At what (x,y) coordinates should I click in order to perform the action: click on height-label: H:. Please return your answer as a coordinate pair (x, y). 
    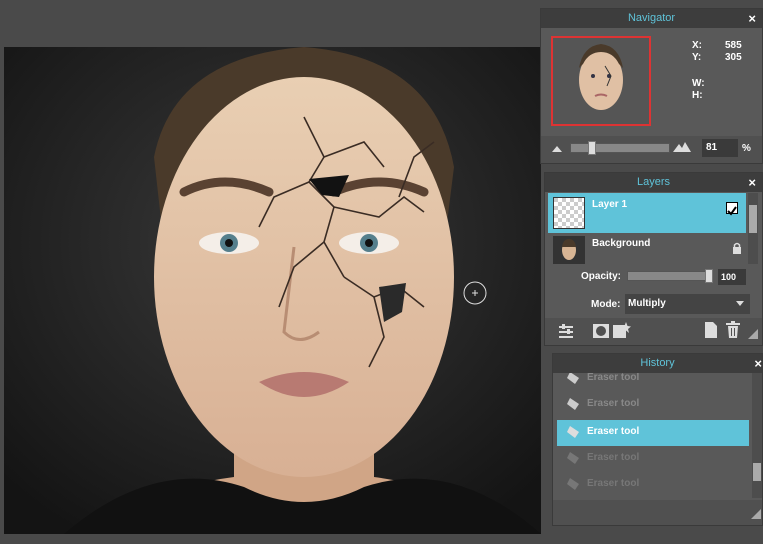
    Looking at the image, I should click on (697, 95).